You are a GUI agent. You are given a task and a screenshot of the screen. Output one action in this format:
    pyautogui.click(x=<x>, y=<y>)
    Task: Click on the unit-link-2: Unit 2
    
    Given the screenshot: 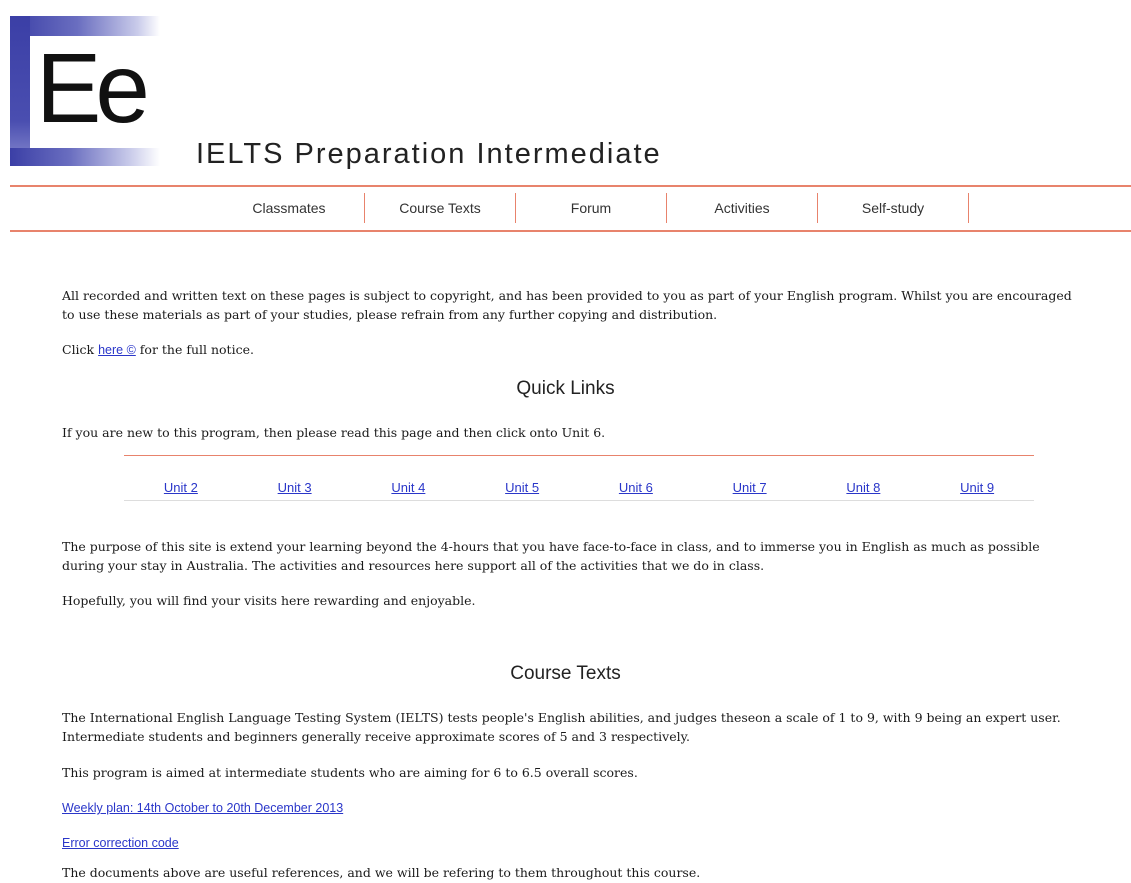 What is the action you would take?
    pyautogui.click(x=181, y=487)
    